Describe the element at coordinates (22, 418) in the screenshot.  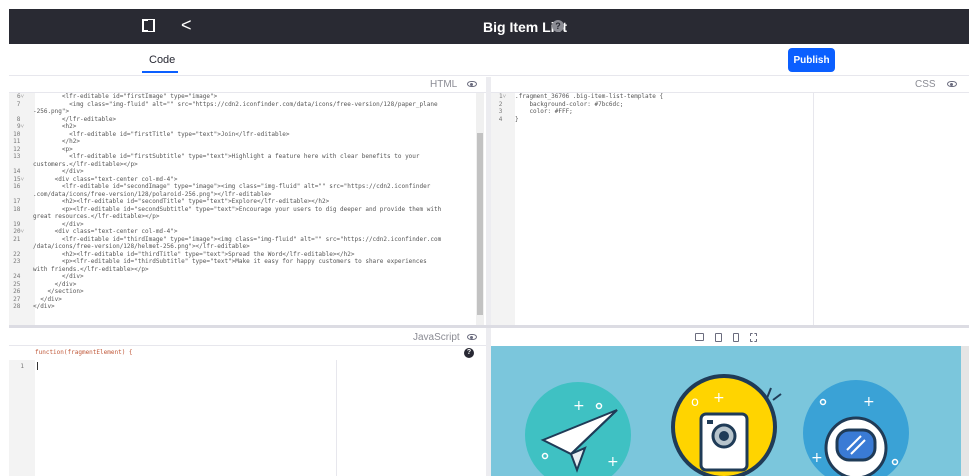
I see `js-gutter` at that location.